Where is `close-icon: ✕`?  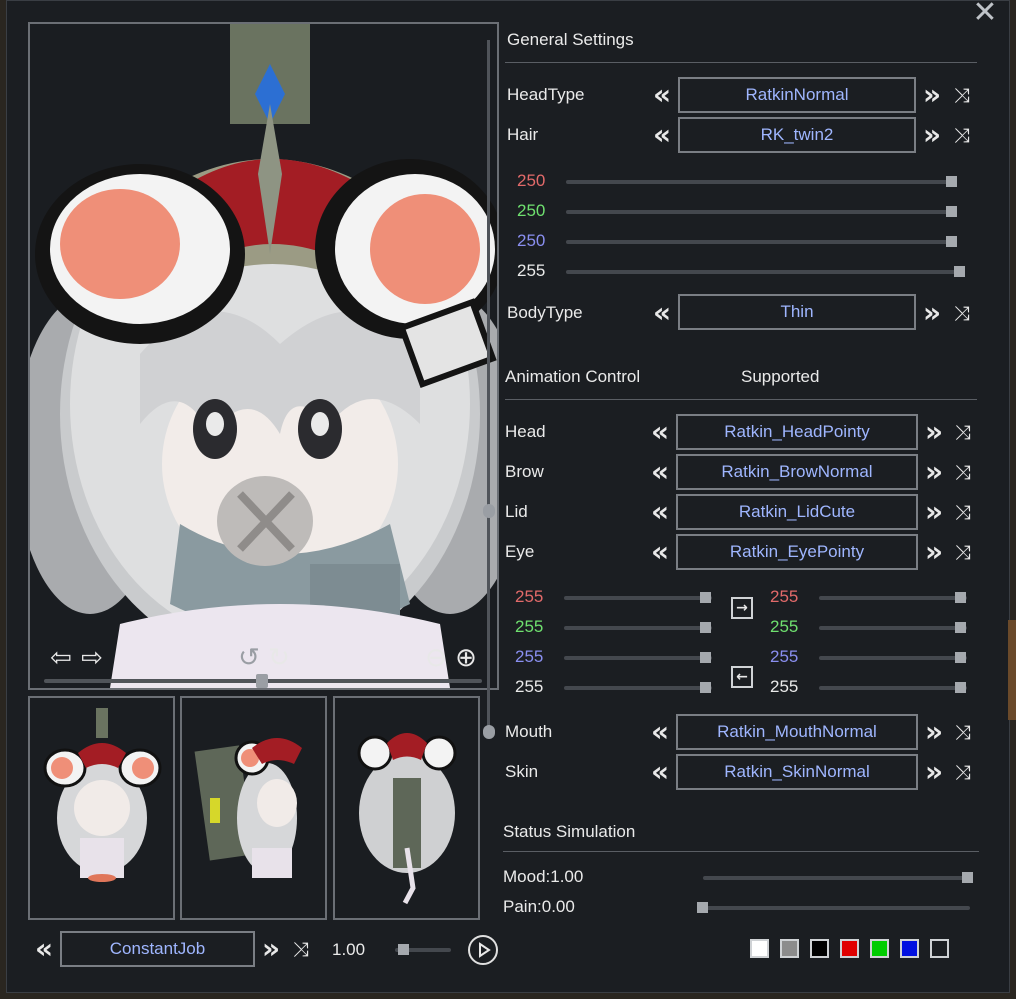 close-icon: ✕ is located at coordinates (985, 14).